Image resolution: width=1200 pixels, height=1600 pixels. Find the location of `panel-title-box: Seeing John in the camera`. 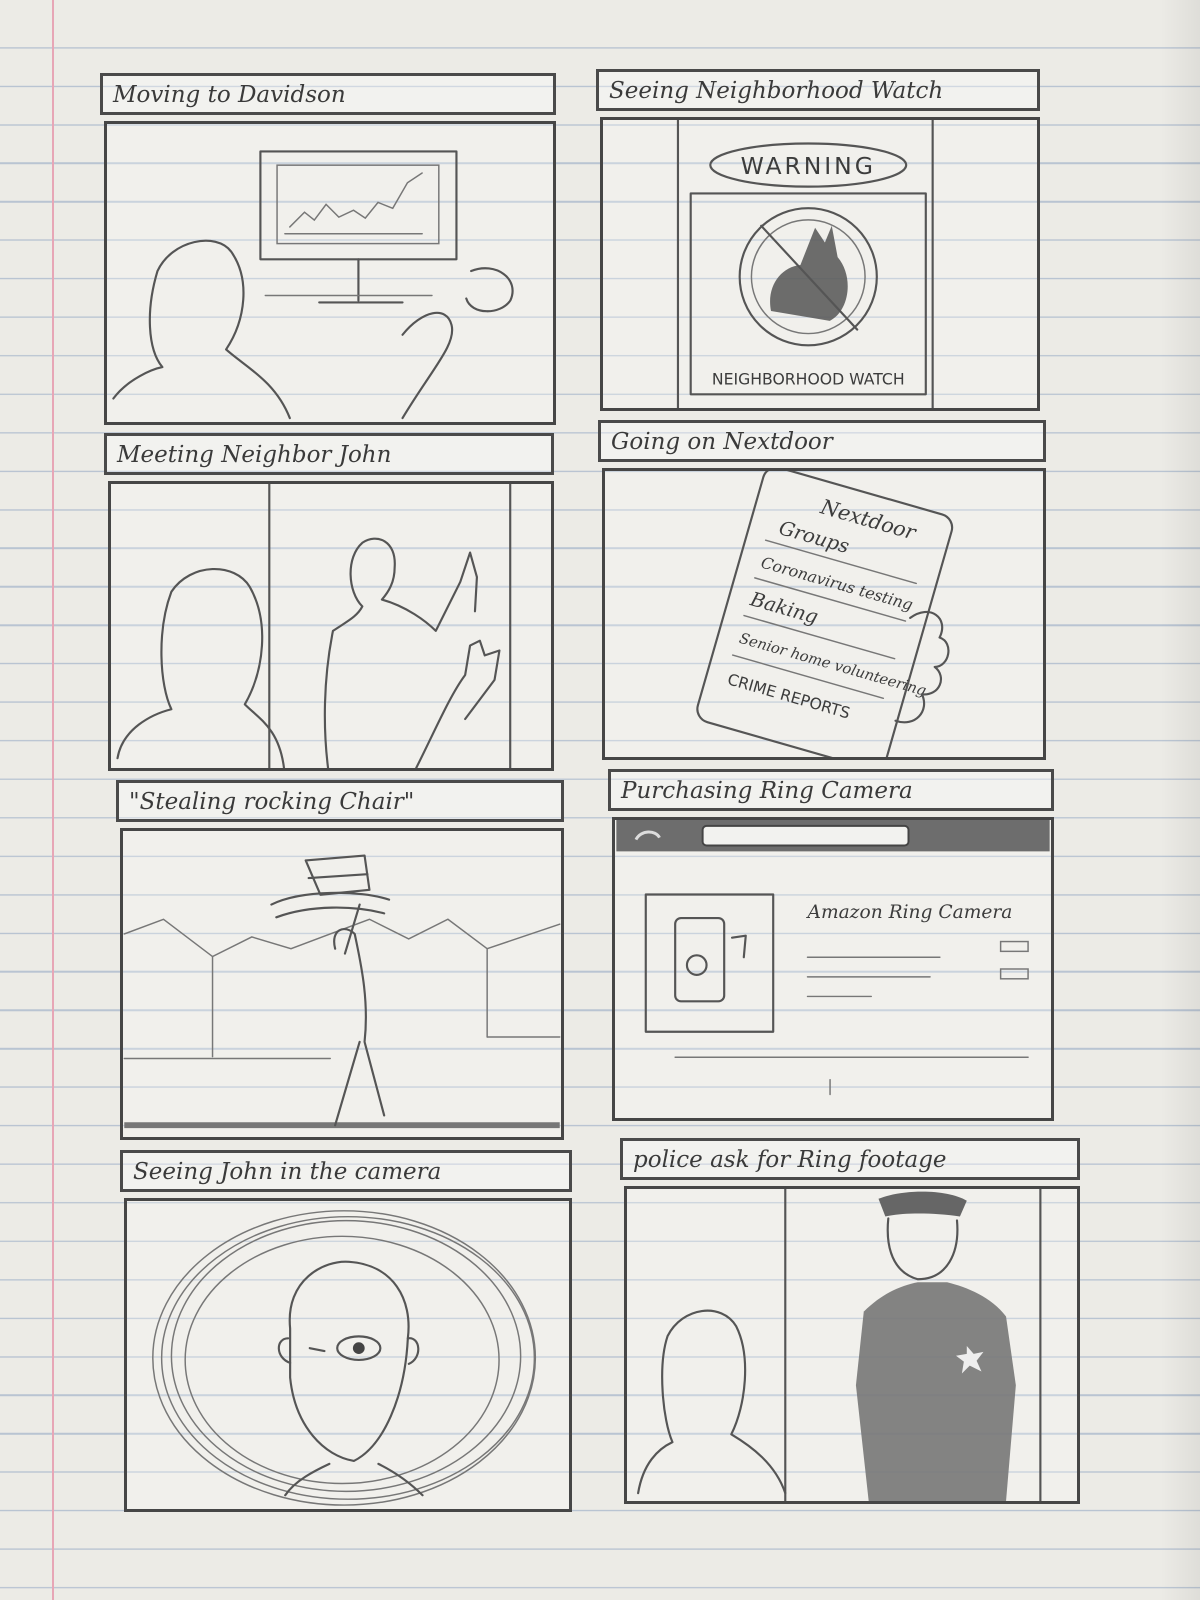

panel-title-box: Seeing John in the camera is located at coordinates (346, 1171).